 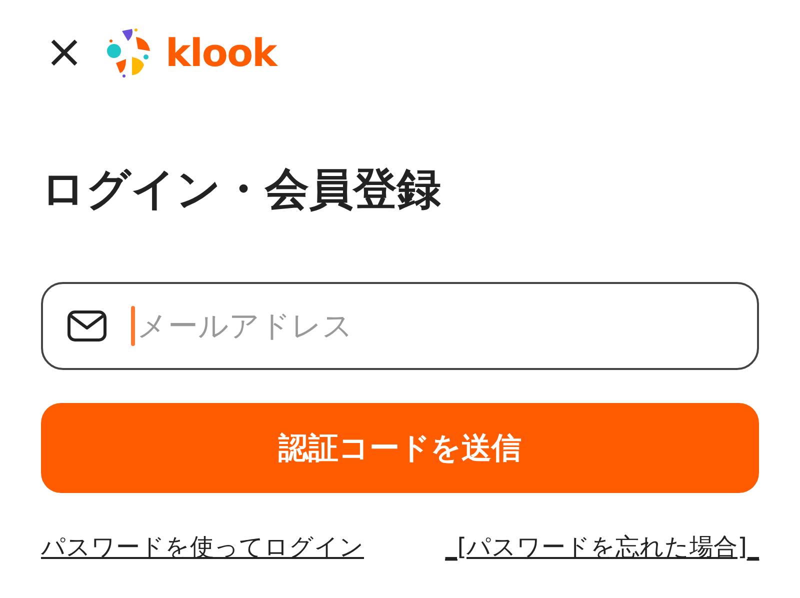 I want to click on email-field: メールアドレス, so click(x=400, y=326).